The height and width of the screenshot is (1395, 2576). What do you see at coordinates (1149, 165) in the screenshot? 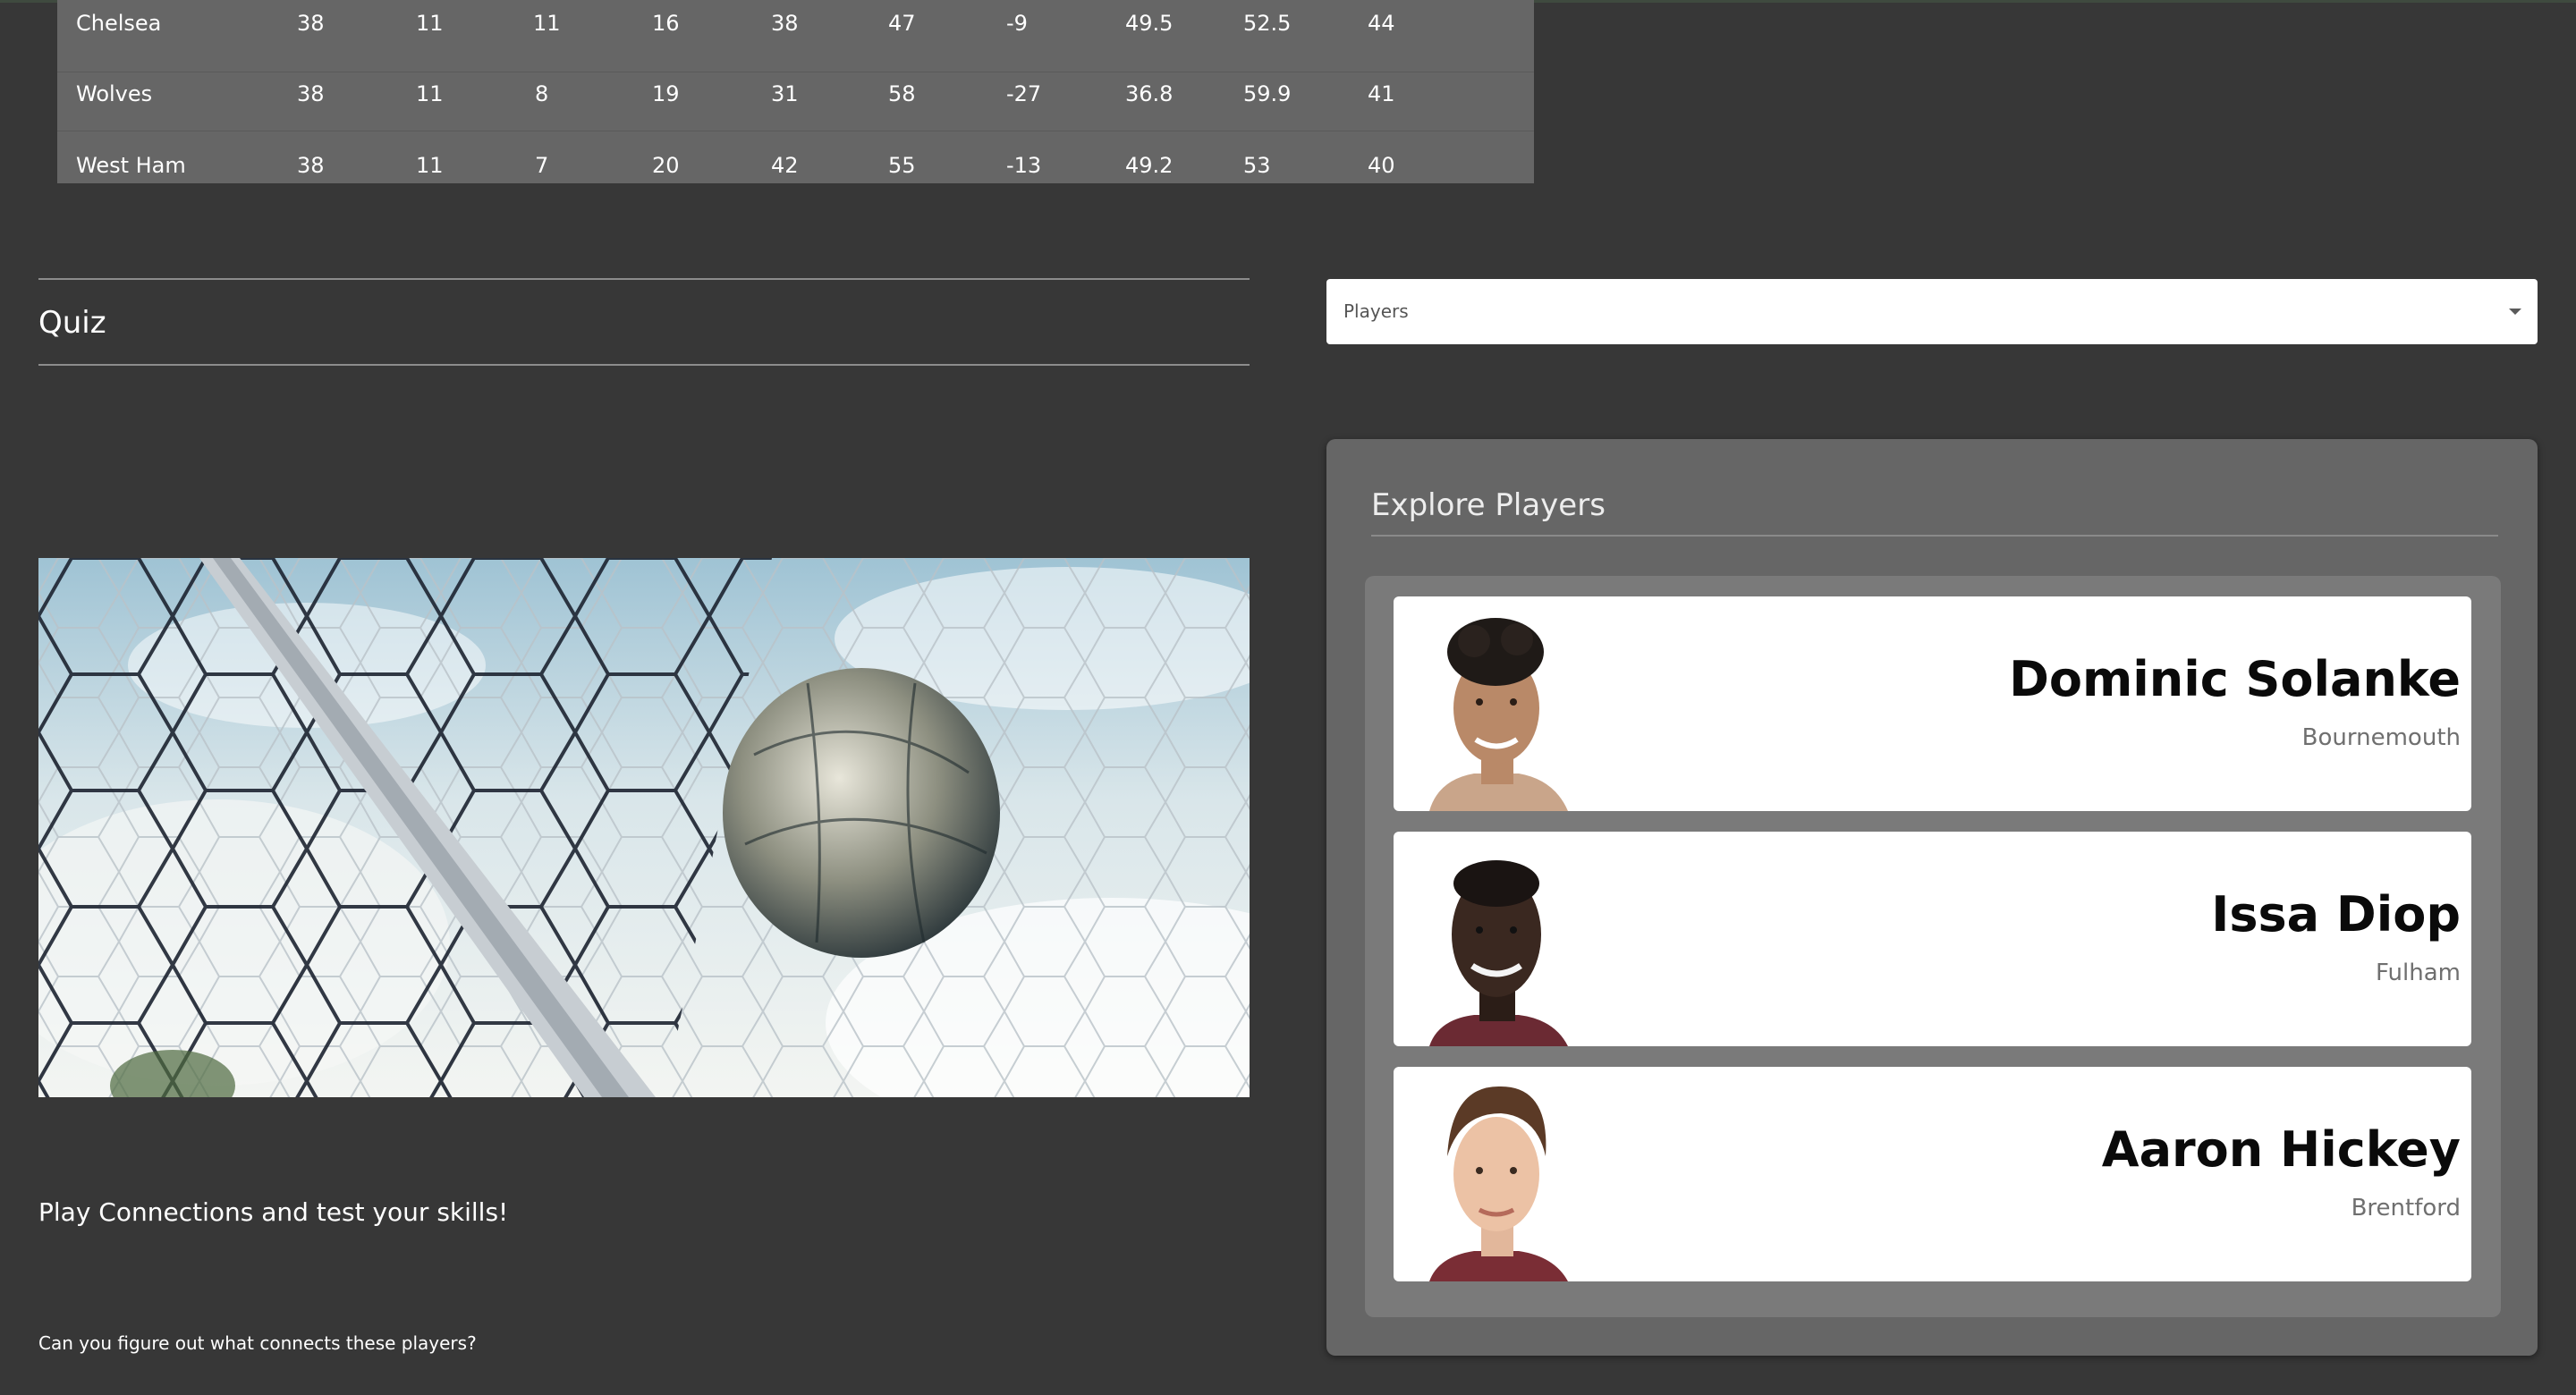
I see `table-cell: 49.2` at bounding box center [1149, 165].